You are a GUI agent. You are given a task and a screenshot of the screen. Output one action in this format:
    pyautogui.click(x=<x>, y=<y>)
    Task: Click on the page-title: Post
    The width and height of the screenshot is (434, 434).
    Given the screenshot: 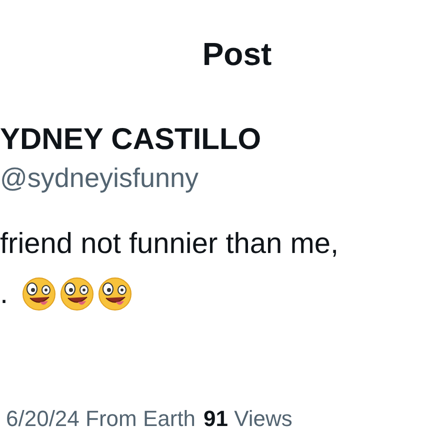 What is the action you would take?
    pyautogui.click(x=237, y=54)
    